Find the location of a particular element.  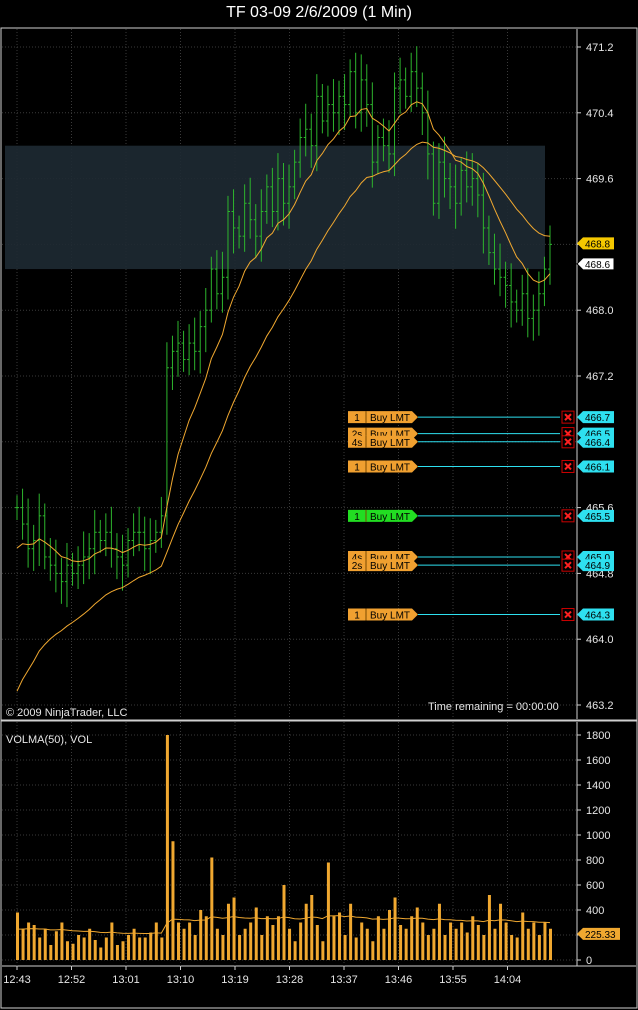

price-tick-label: 463.2 is located at coordinates (600, 706).